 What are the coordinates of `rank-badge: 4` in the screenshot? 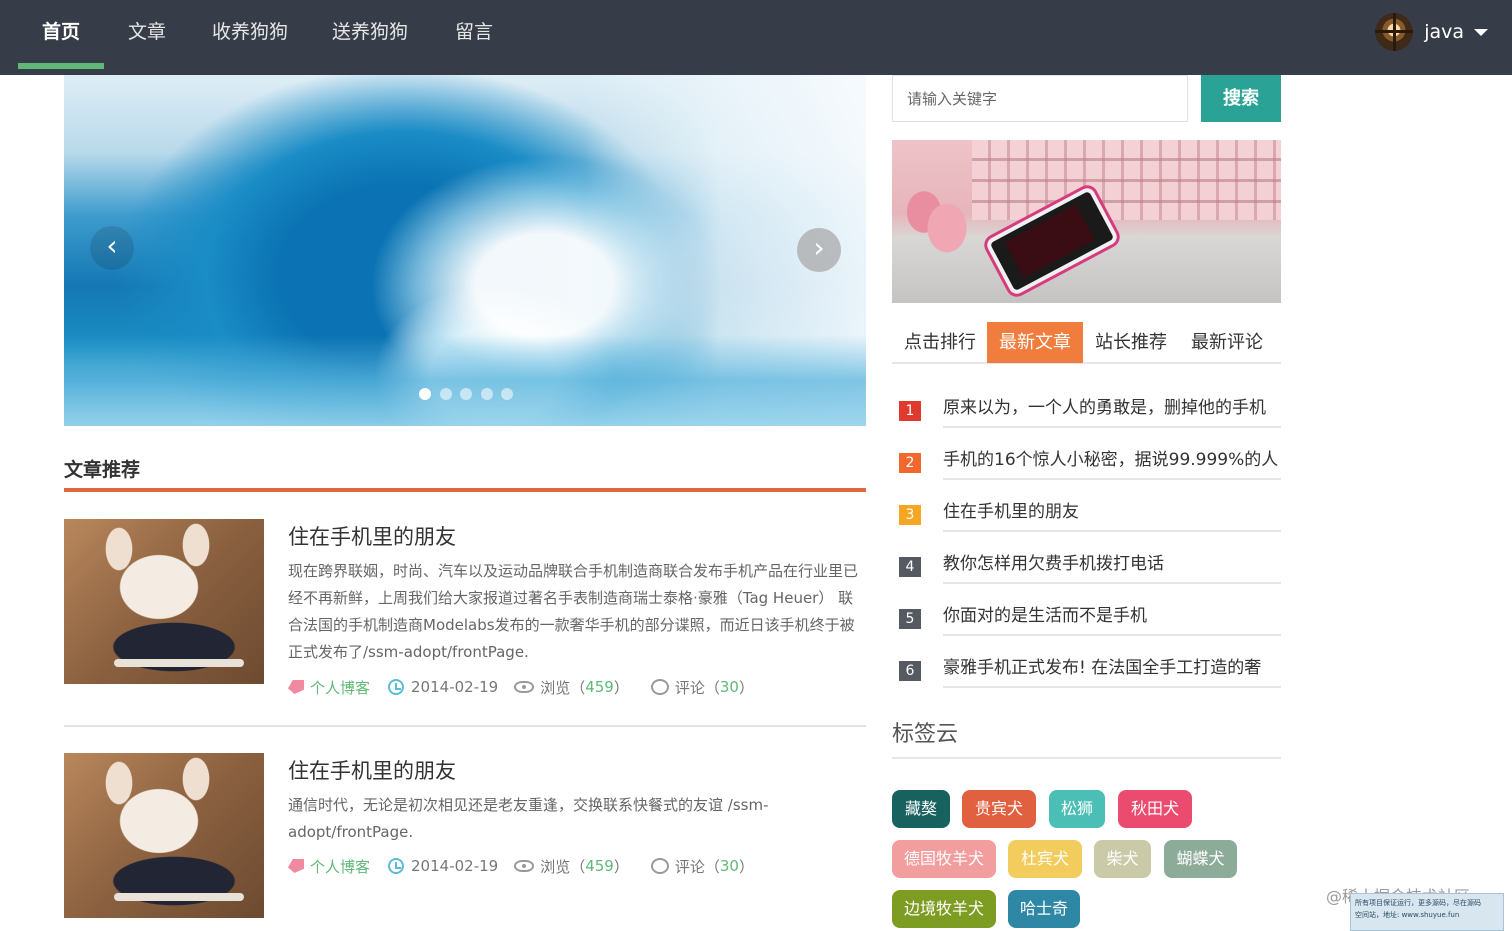 It's located at (910, 567).